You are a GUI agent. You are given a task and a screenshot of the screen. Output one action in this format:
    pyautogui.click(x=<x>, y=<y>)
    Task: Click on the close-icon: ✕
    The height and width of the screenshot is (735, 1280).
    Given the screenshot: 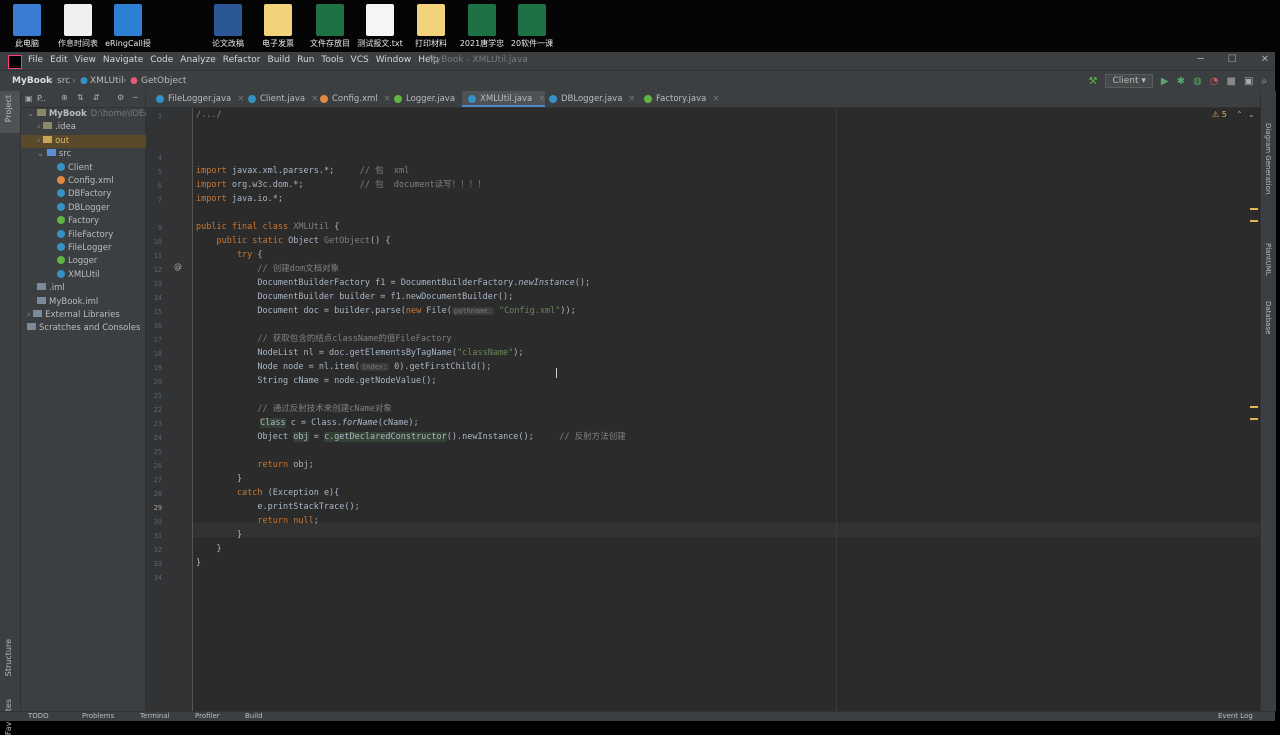 What is the action you would take?
    pyautogui.click(x=1265, y=59)
    